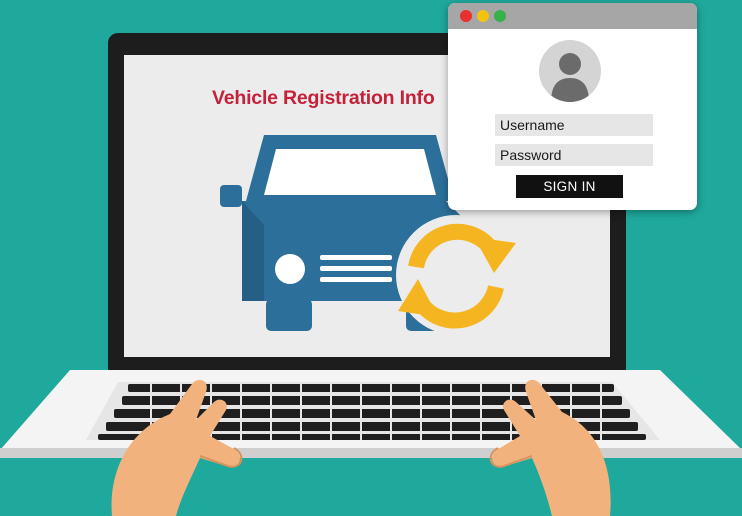 The image size is (742, 516). Describe the element at coordinates (466, 16) in the screenshot. I see `close-window-button` at that location.